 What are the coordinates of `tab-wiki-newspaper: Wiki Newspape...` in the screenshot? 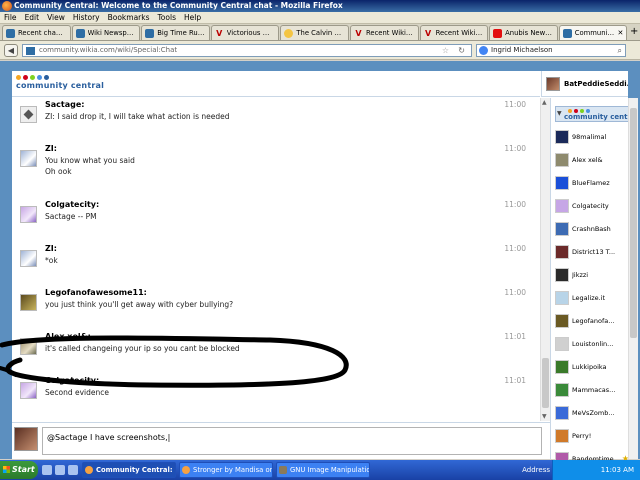 It's located at (106, 32).